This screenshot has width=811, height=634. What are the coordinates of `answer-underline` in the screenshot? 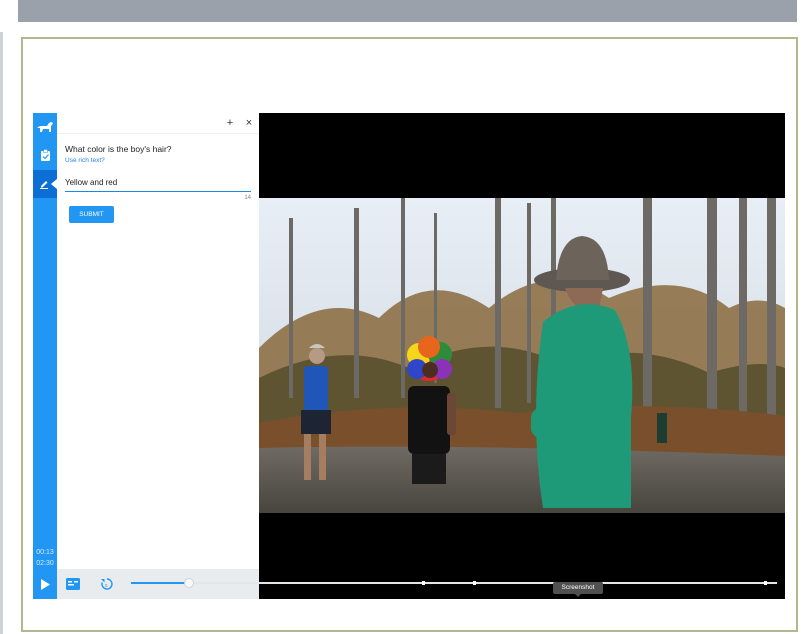 It's located at (158, 191).